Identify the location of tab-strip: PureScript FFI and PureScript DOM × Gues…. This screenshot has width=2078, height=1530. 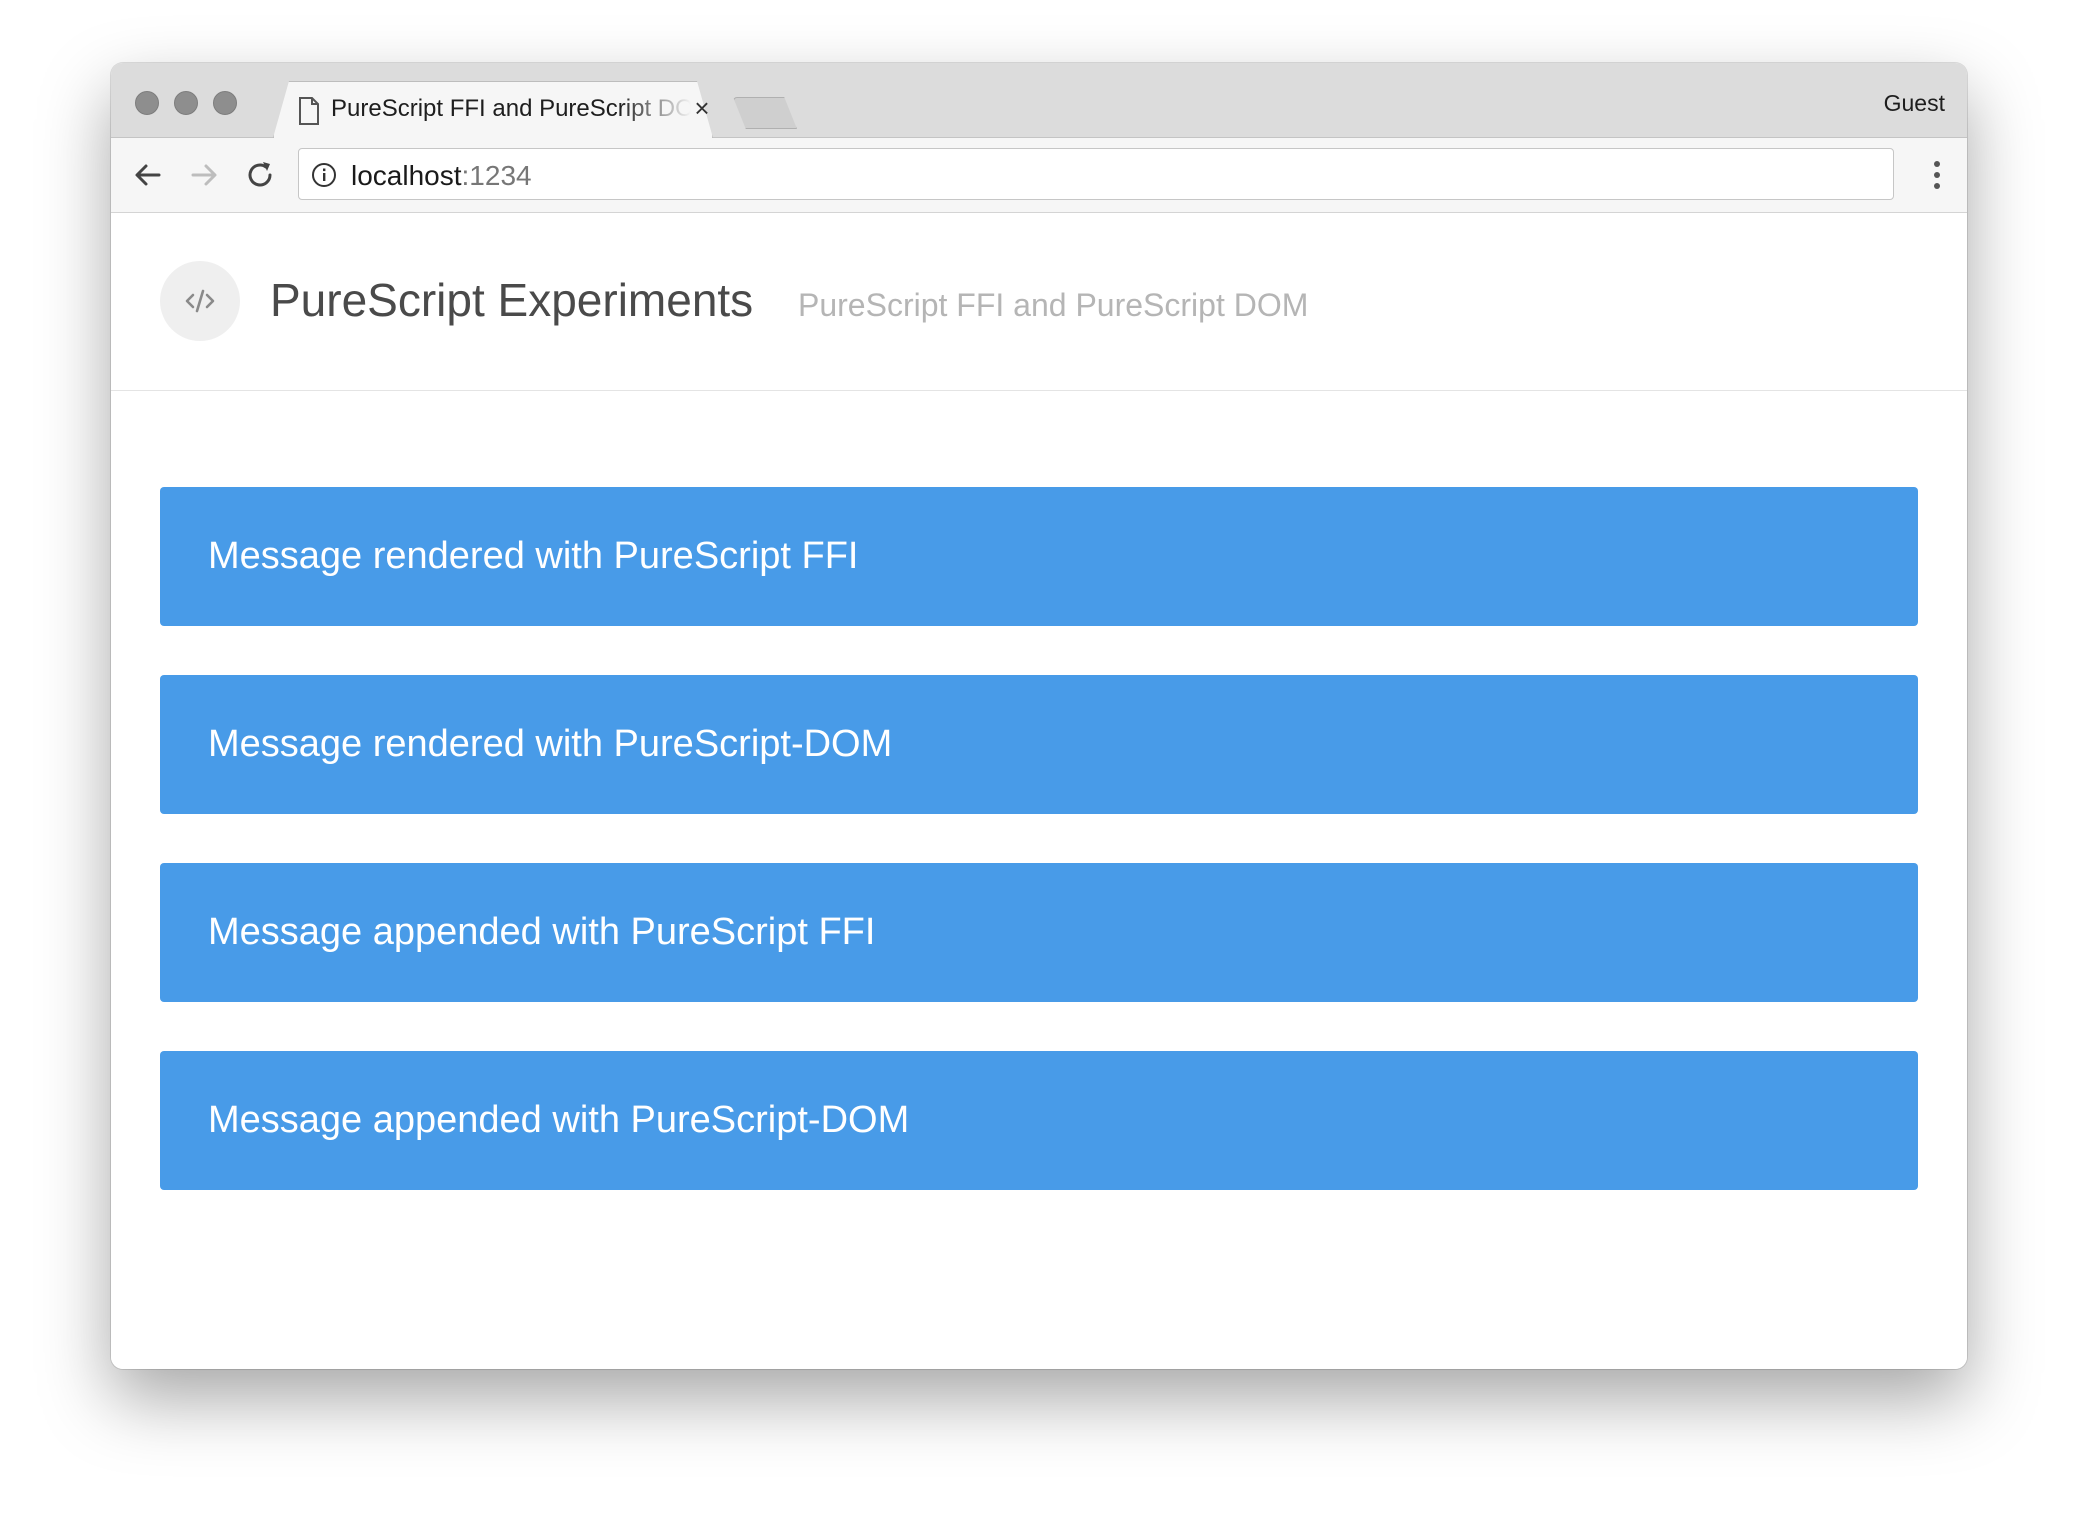
(1039, 100).